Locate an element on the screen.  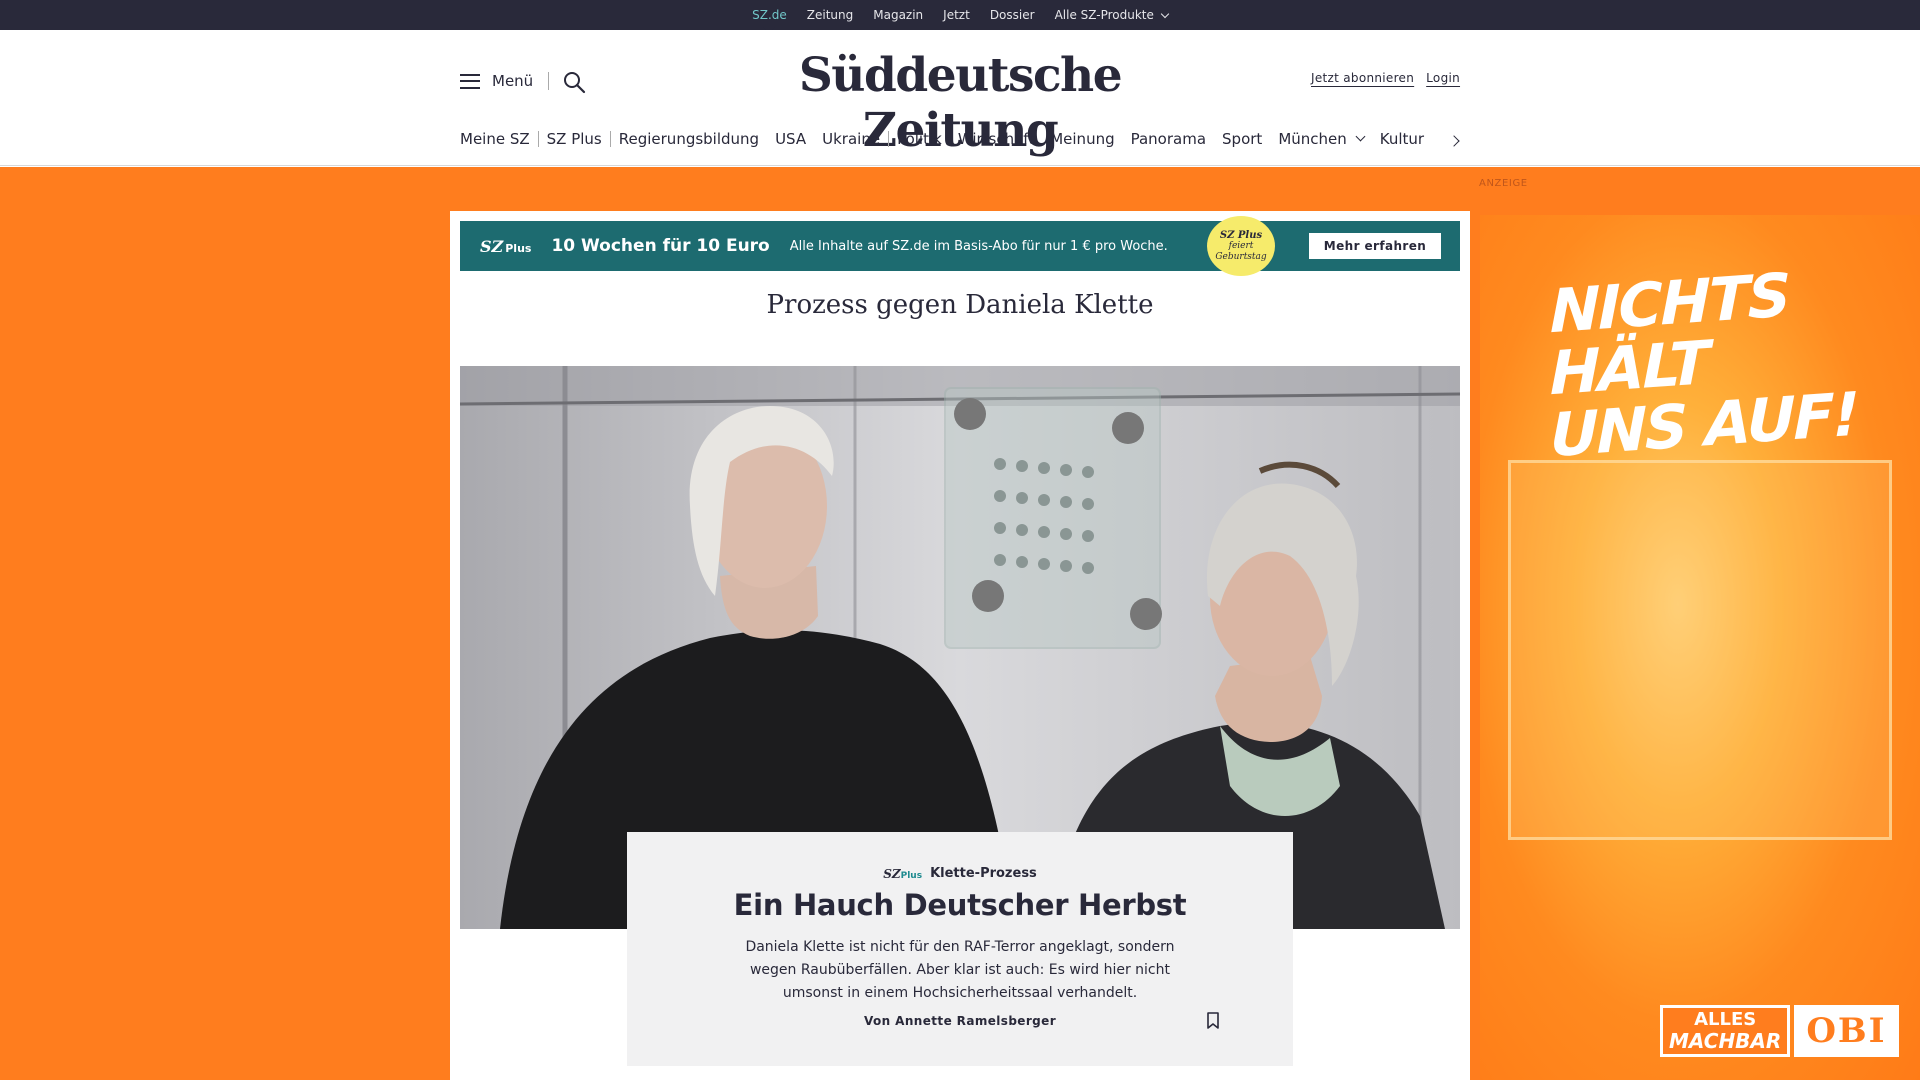
sz-plus-badge-text: SZ is located at coordinates (892, 873).